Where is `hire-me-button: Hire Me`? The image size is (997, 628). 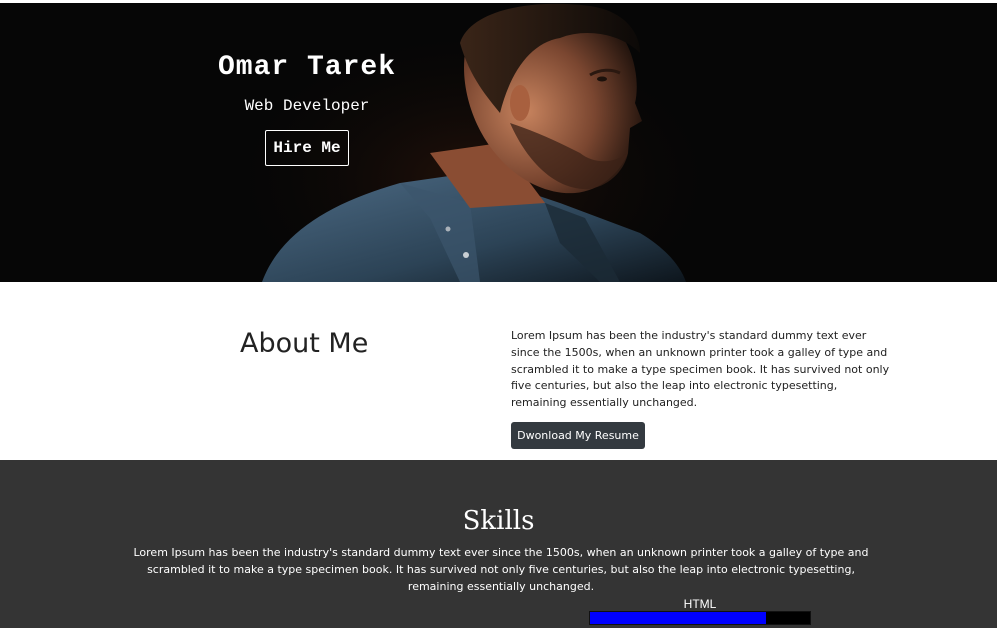
hire-me-button: Hire Me is located at coordinates (307, 148).